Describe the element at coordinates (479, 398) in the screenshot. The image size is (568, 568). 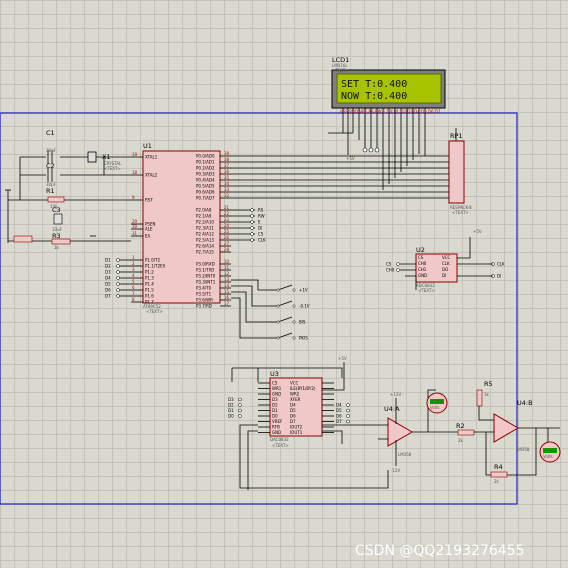
I see `r5-resistor` at that location.